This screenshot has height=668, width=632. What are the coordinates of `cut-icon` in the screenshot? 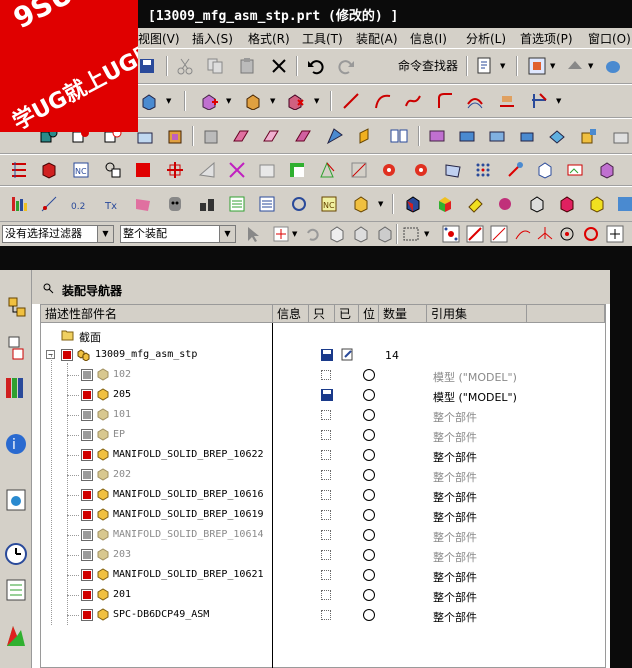 It's located at (185, 66).